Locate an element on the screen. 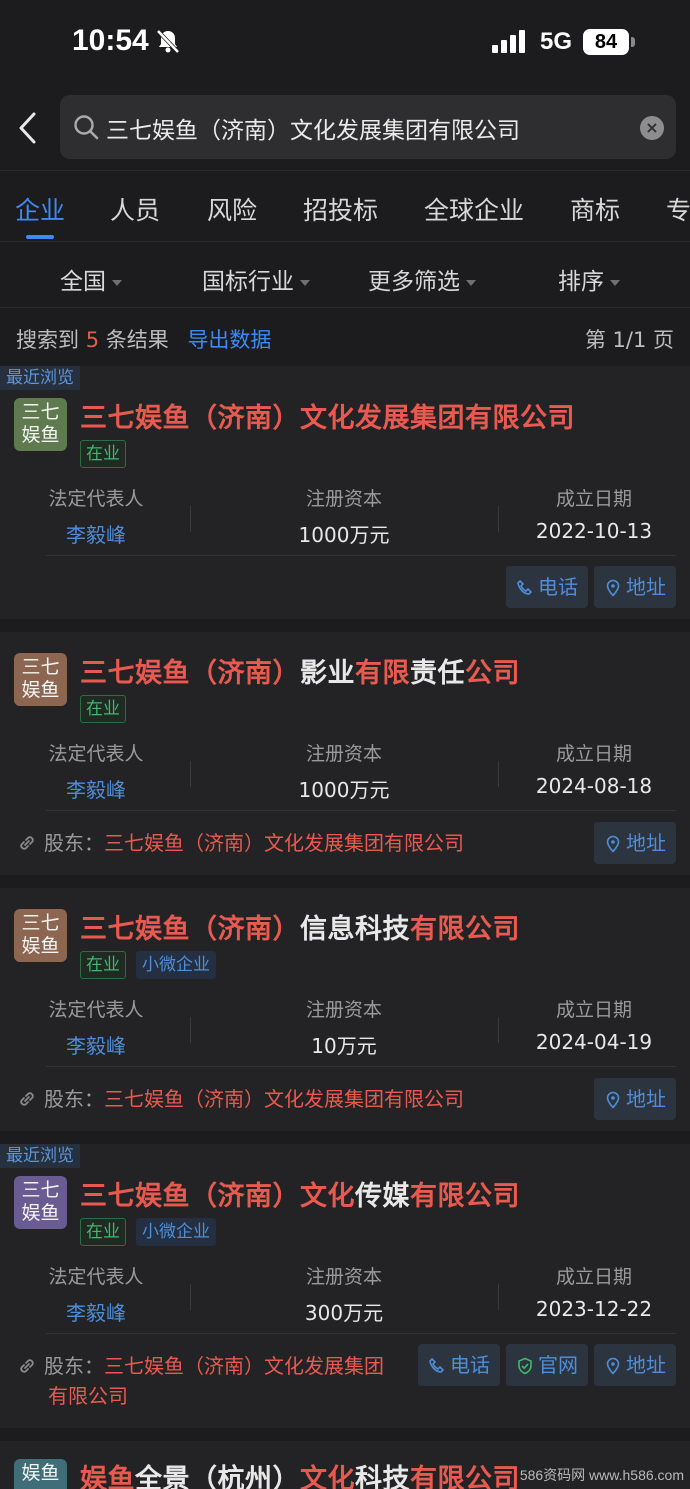 This screenshot has width=690, height=1489. filter-bar: 全国 国标行业 更多筛选 排序 is located at coordinates (345, 275).